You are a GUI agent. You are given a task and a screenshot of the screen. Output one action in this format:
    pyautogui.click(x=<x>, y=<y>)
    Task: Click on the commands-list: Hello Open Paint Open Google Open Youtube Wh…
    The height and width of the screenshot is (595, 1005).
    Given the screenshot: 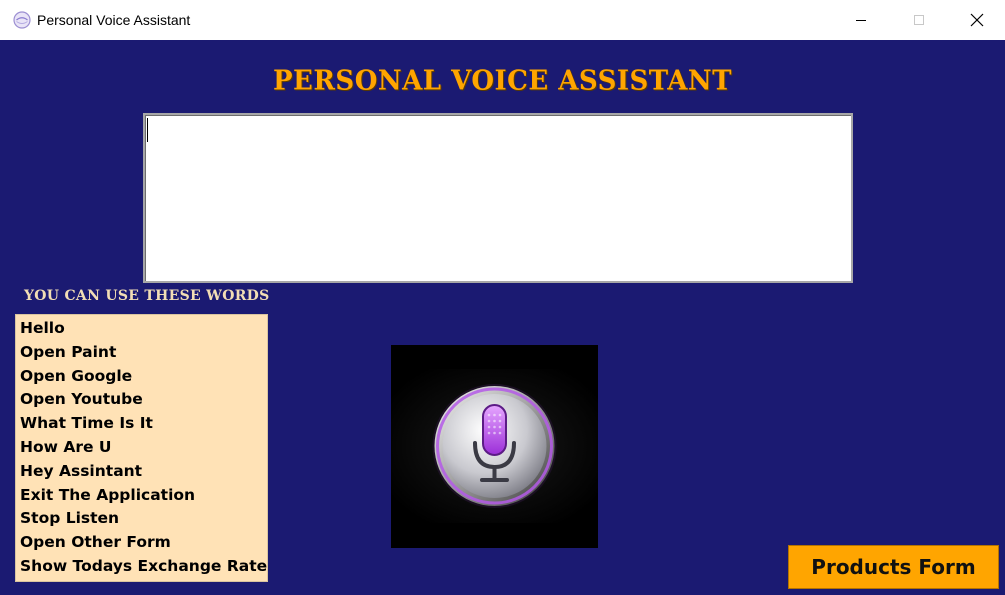 What is the action you would take?
    pyautogui.click(x=141, y=448)
    